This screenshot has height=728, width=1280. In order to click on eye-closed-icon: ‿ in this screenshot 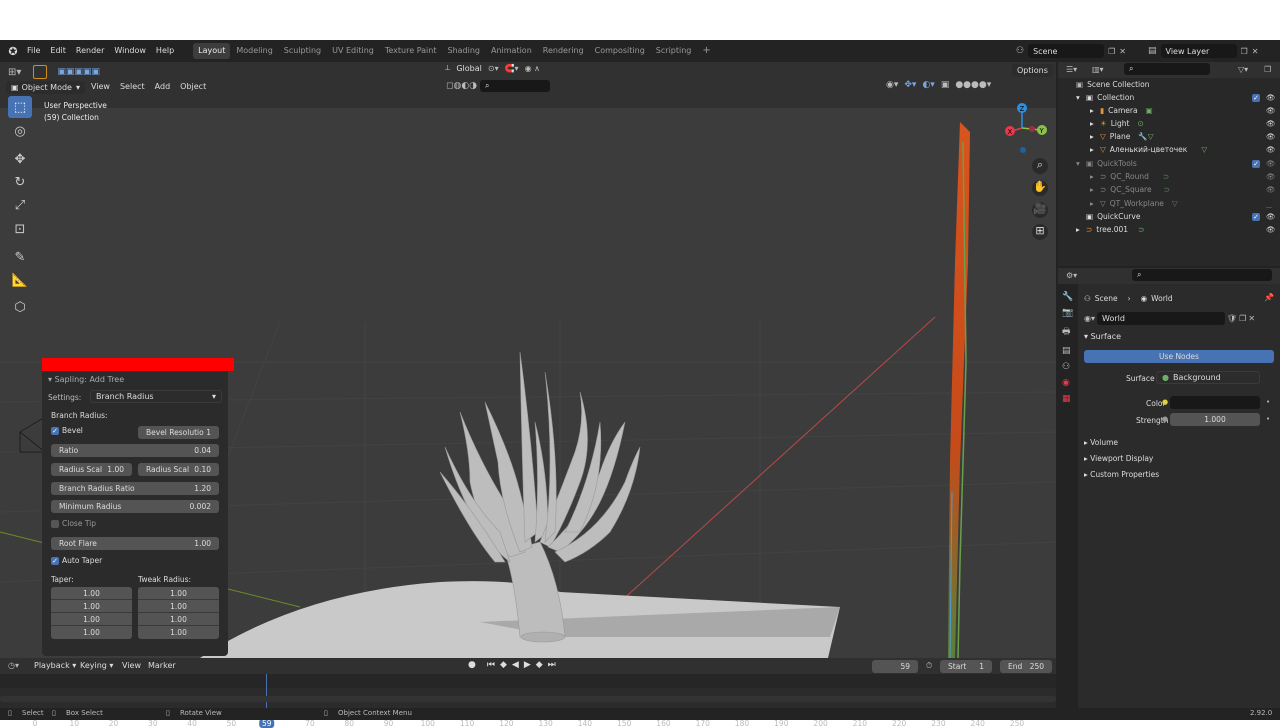, I will do `click(1269, 203)`.